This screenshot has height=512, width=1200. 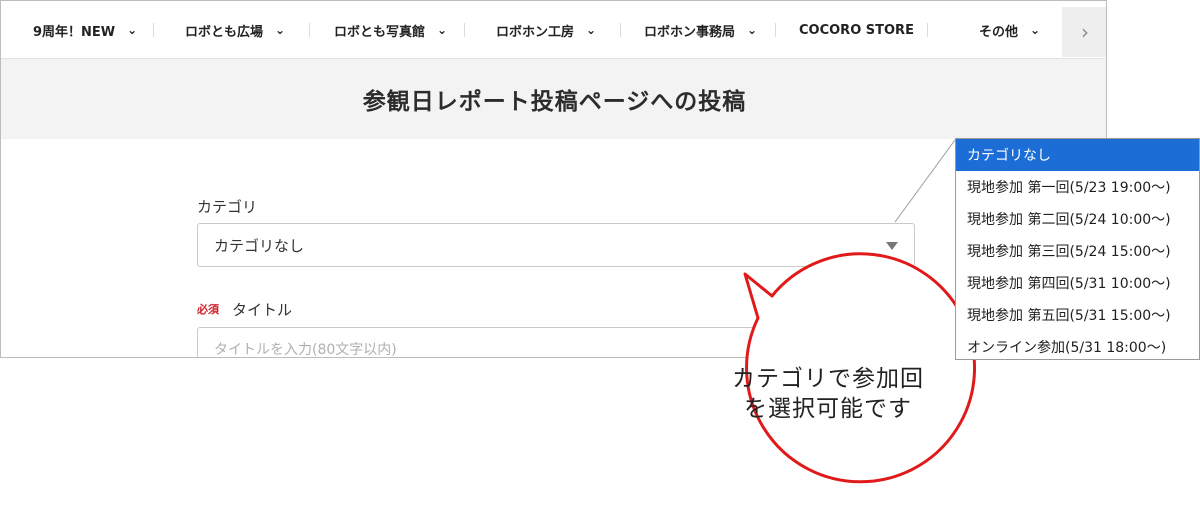 What do you see at coordinates (925, 181) in the screenshot?
I see `zoom-connector-line` at bounding box center [925, 181].